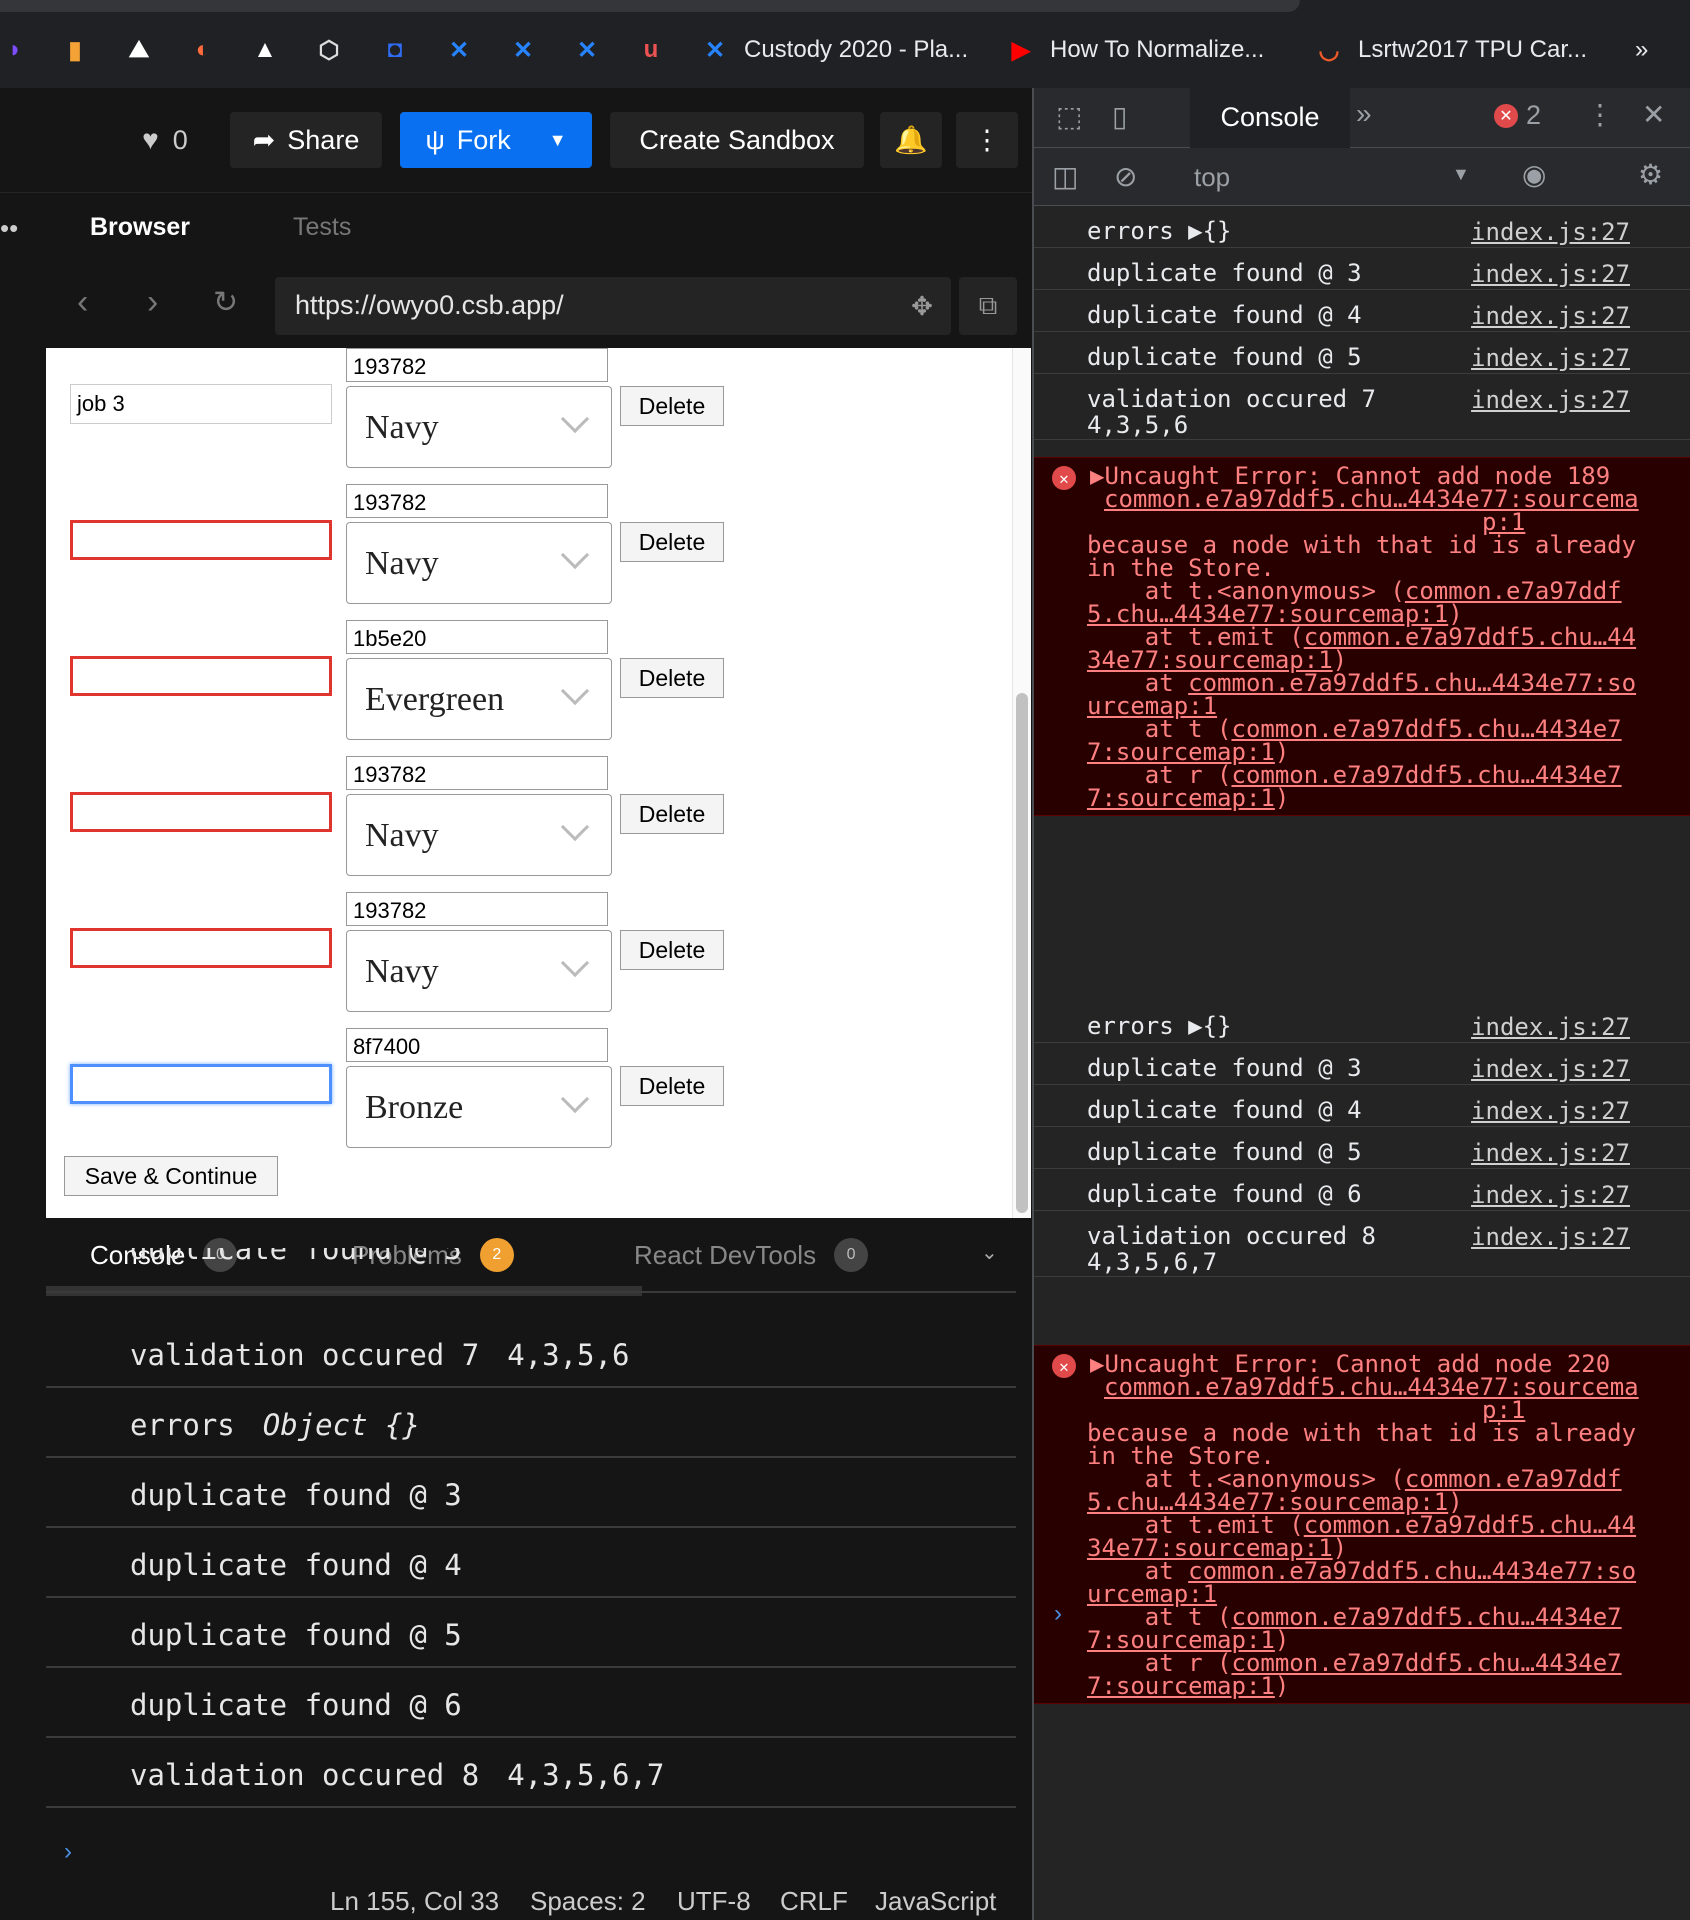 Image resolution: width=1690 pixels, height=1920 pixels. I want to click on context-selector: top, so click(1212, 177).